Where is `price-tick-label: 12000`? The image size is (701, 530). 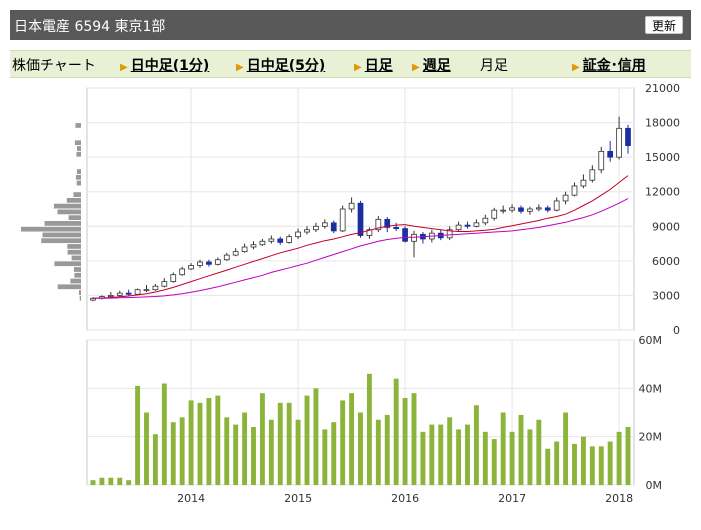 price-tick-label: 12000 is located at coordinates (662, 192).